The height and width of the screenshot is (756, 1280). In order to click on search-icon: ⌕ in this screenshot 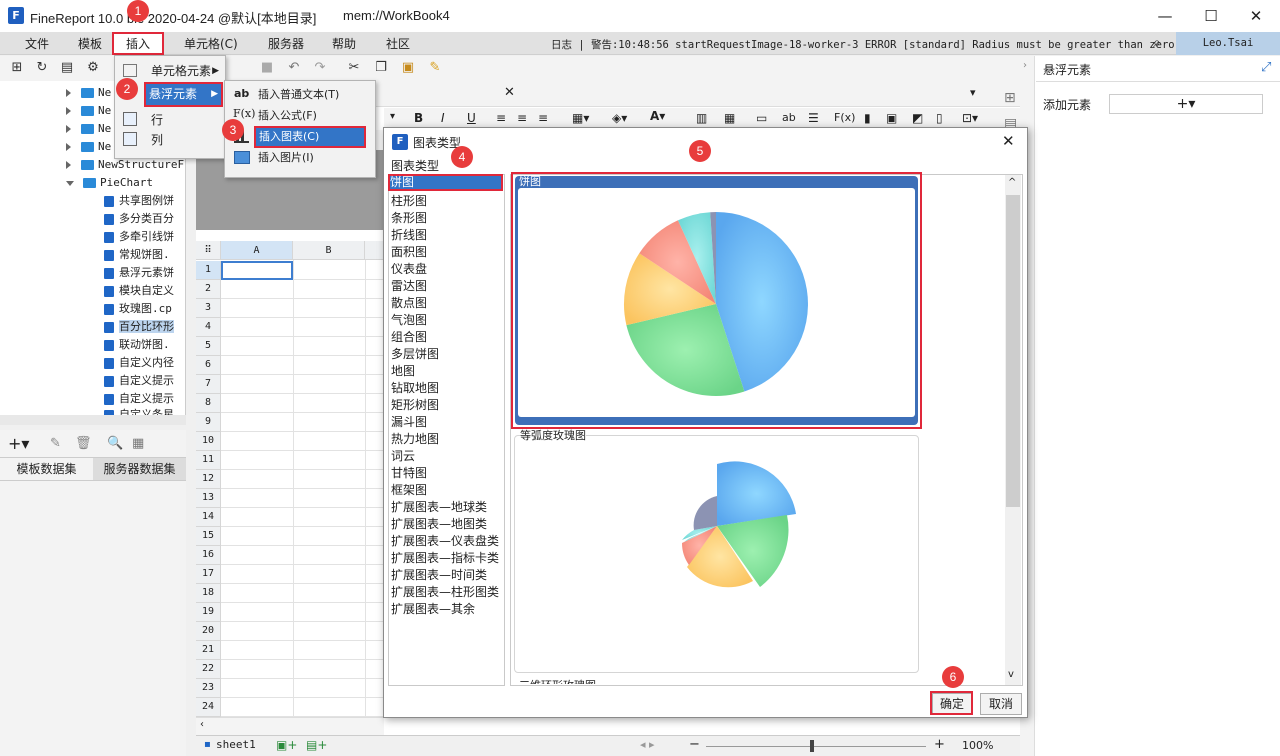, I will do `click(1157, 43)`.